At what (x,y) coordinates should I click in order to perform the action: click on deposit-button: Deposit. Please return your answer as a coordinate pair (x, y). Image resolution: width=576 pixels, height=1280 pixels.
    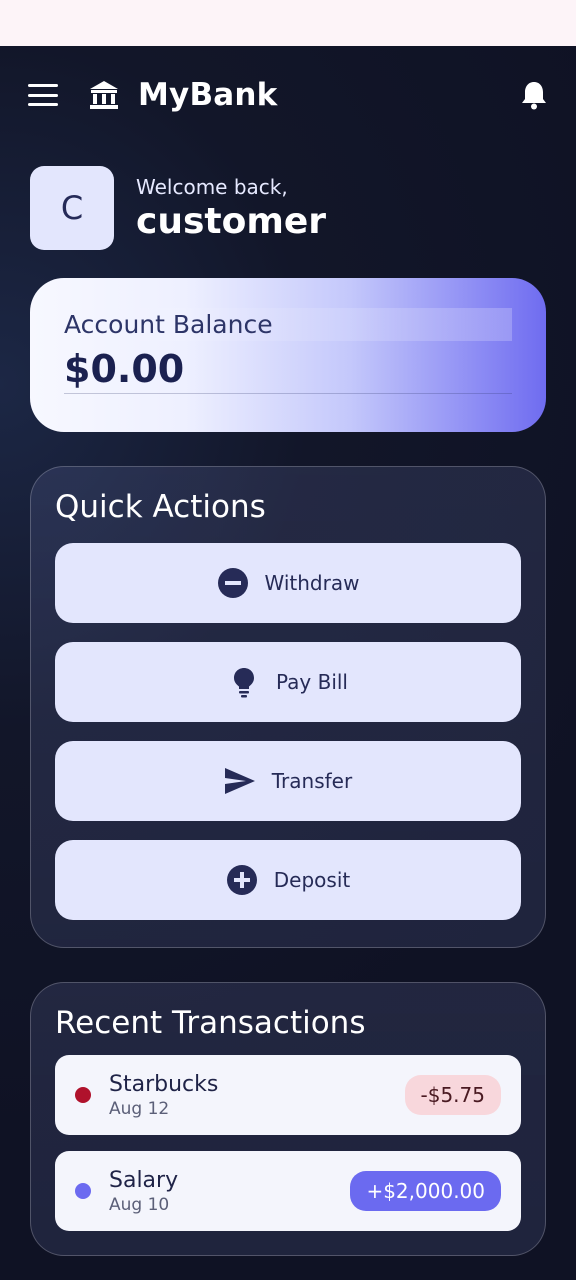
    Looking at the image, I should click on (288, 880).